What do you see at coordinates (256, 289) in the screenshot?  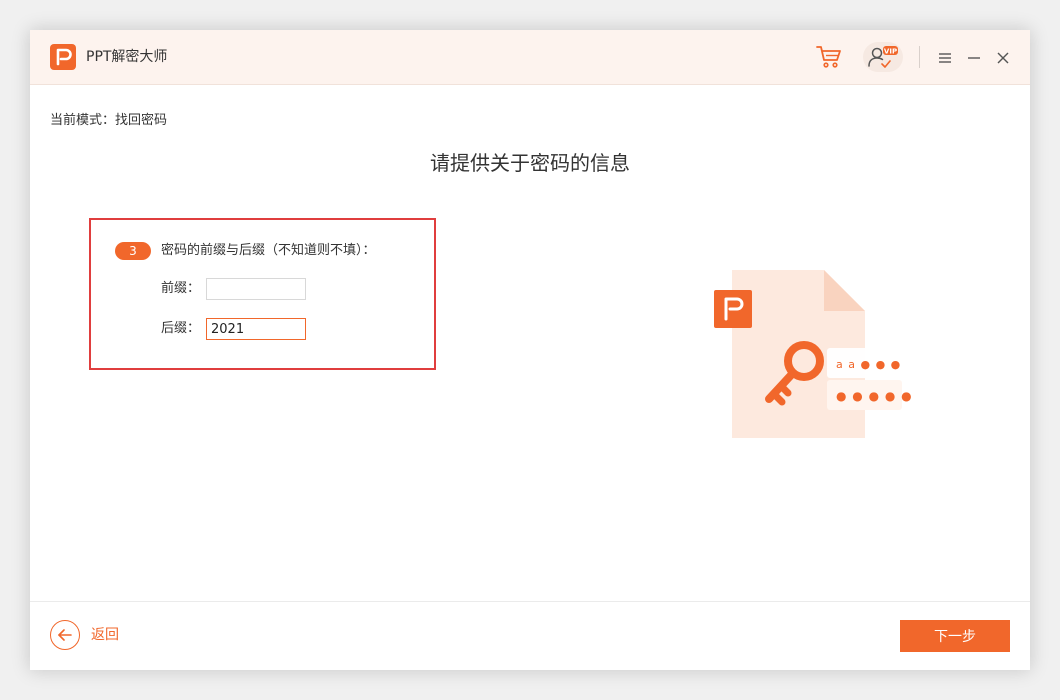 I see `prefix-input` at bounding box center [256, 289].